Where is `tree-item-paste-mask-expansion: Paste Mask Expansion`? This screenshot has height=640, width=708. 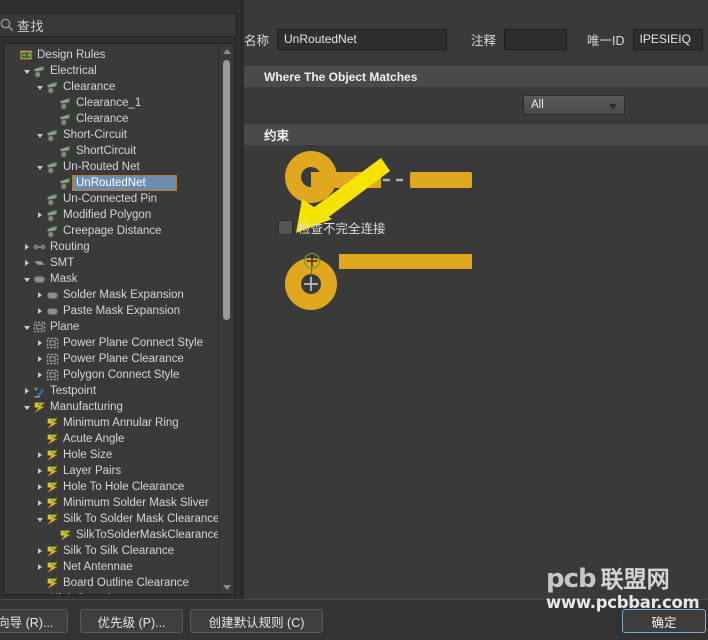
tree-item-paste-mask-expansion: Paste Mask Expansion is located at coordinates (111, 311).